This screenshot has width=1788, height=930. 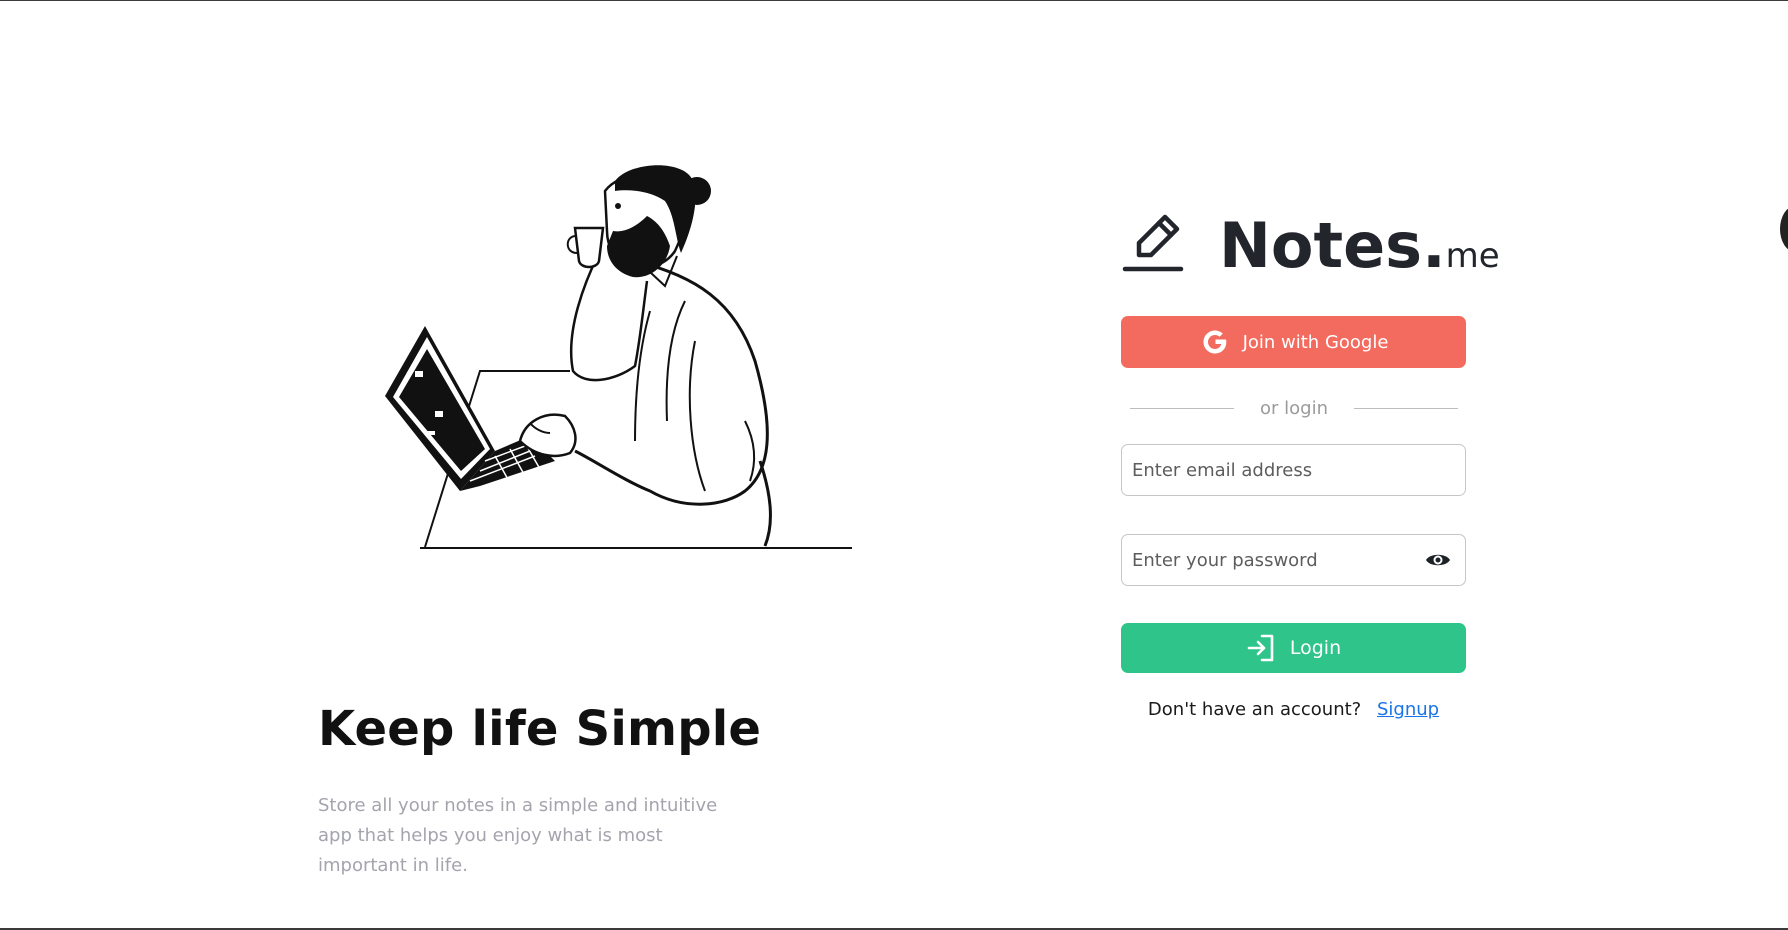 What do you see at coordinates (1153, 243) in the screenshot?
I see `pencil-icon` at bounding box center [1153, 243].